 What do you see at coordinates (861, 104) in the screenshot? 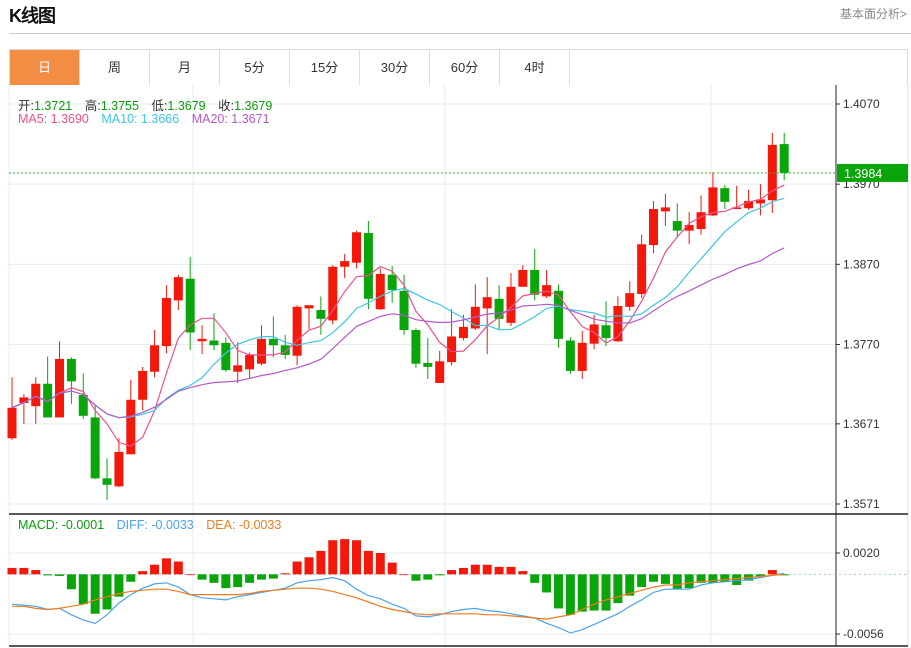
I see `y-axis-tick-label: 1.4070` at bounding box center [861, 104].